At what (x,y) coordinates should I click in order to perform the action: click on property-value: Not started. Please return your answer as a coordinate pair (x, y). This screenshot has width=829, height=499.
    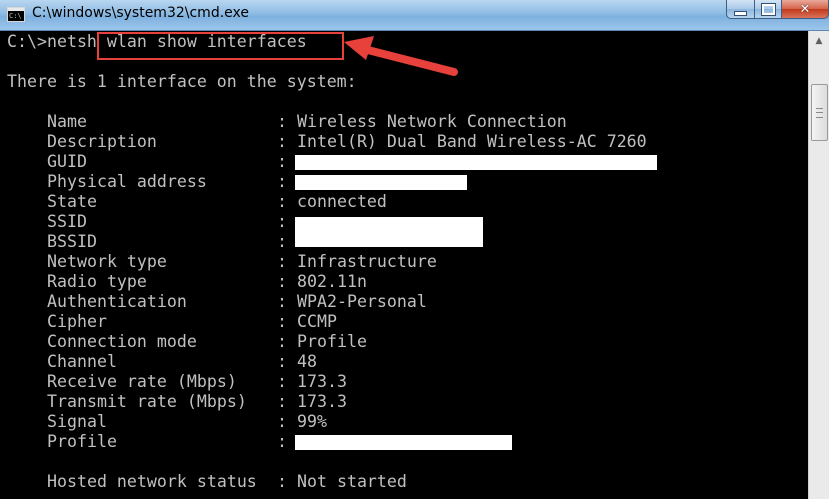
    Looking at the image, I should click on (352, 481).